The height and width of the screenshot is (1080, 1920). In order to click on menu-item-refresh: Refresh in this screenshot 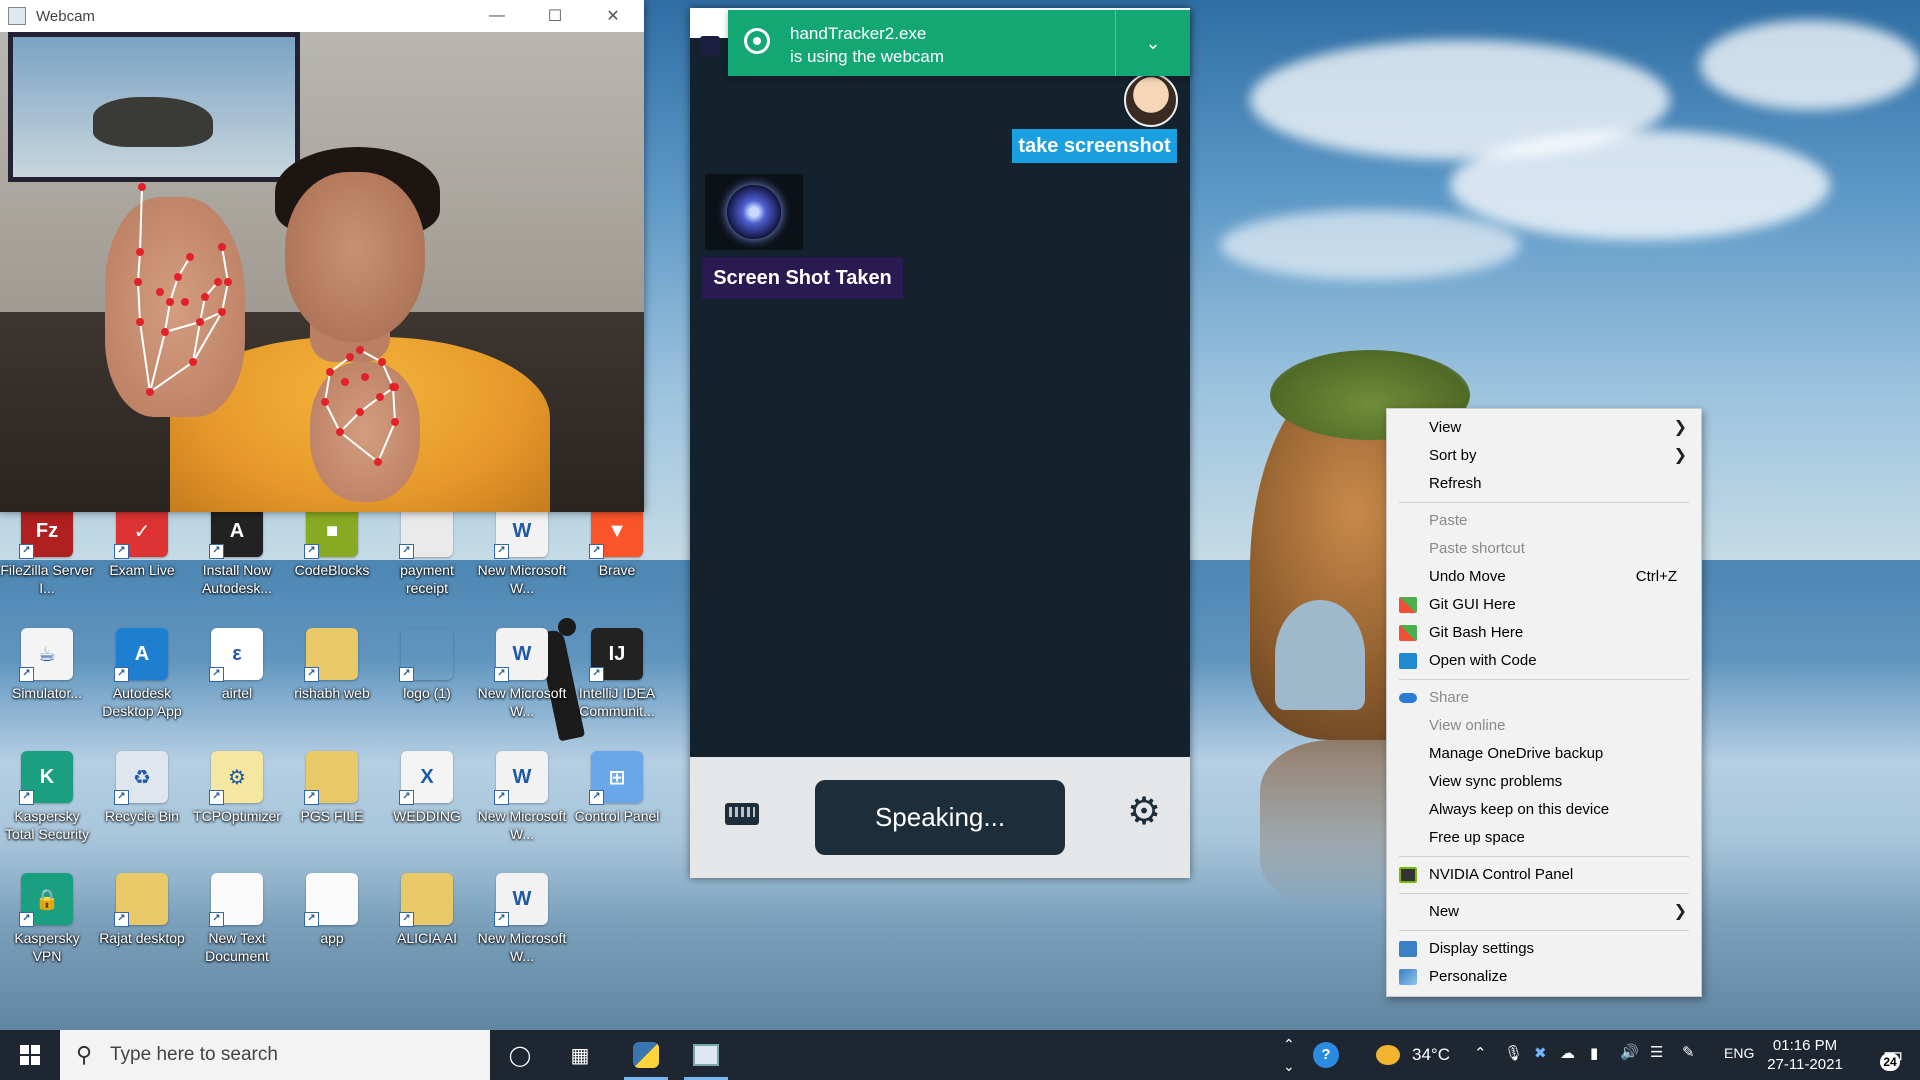, I will do `click(1544, 484)`.